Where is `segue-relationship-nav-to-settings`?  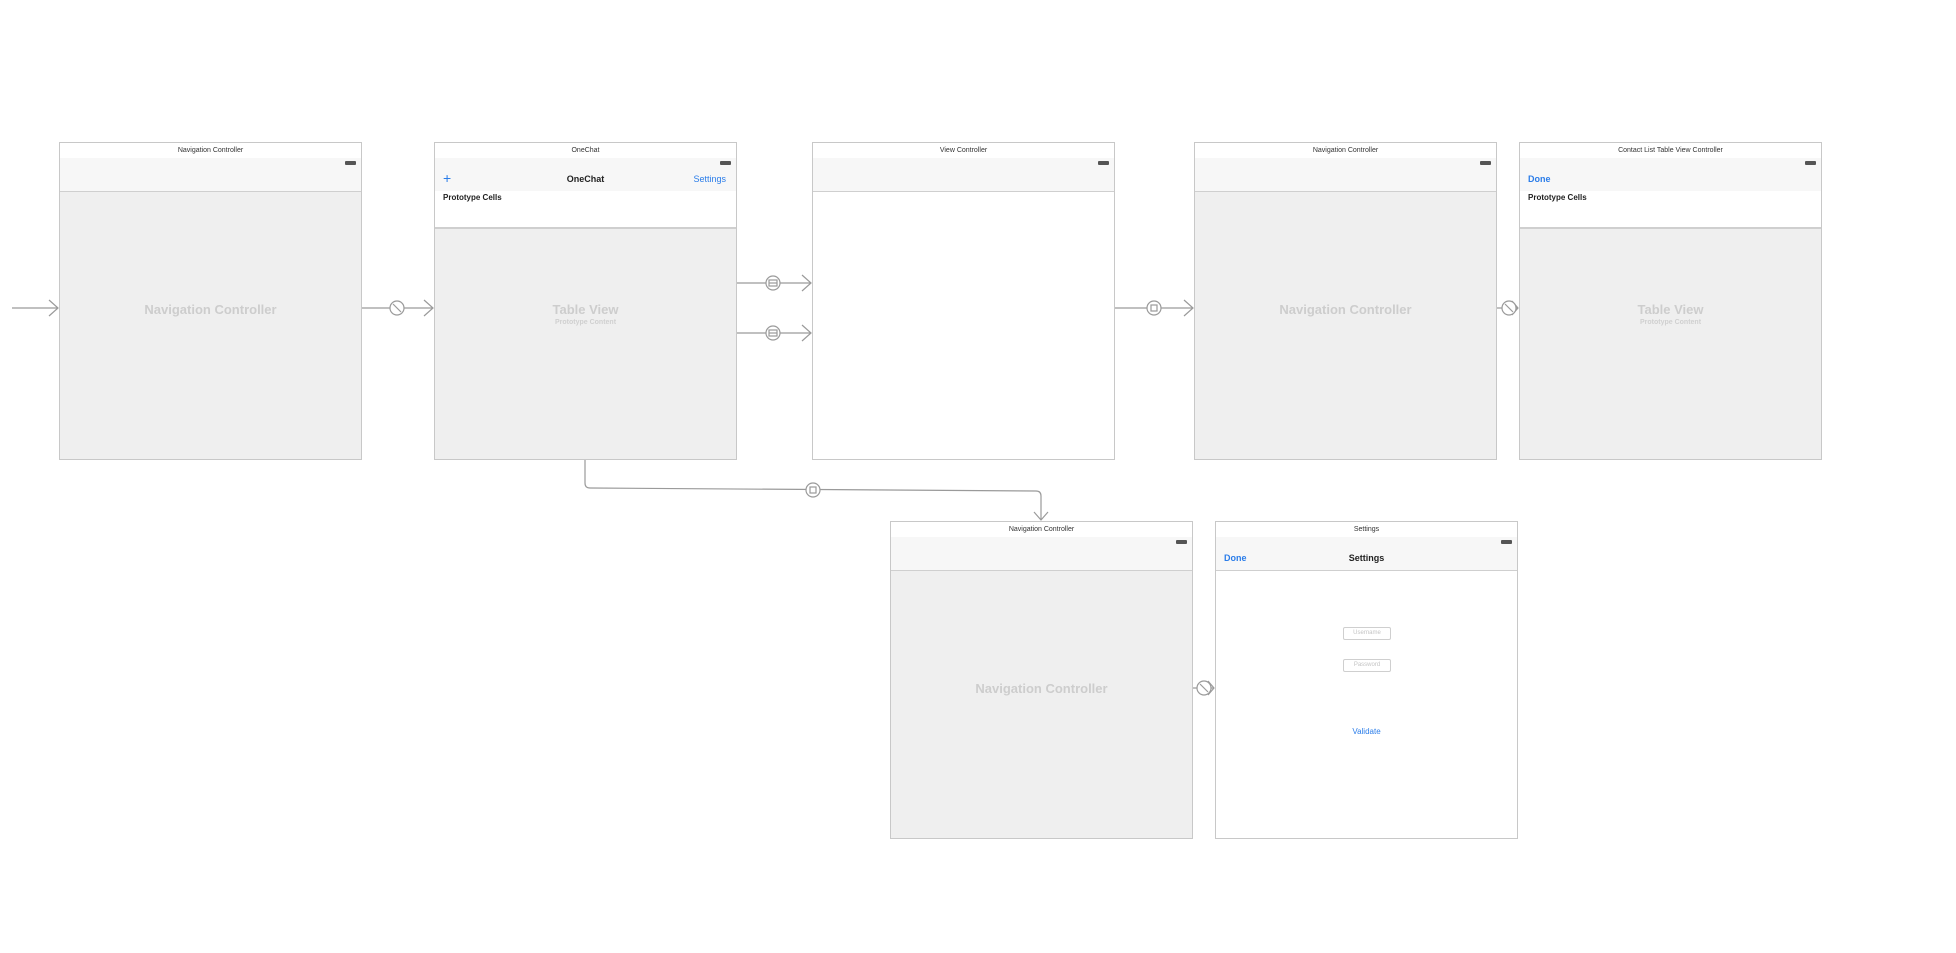
segue-relationship-nav-to-settings is located at coordinates (1204, 688).